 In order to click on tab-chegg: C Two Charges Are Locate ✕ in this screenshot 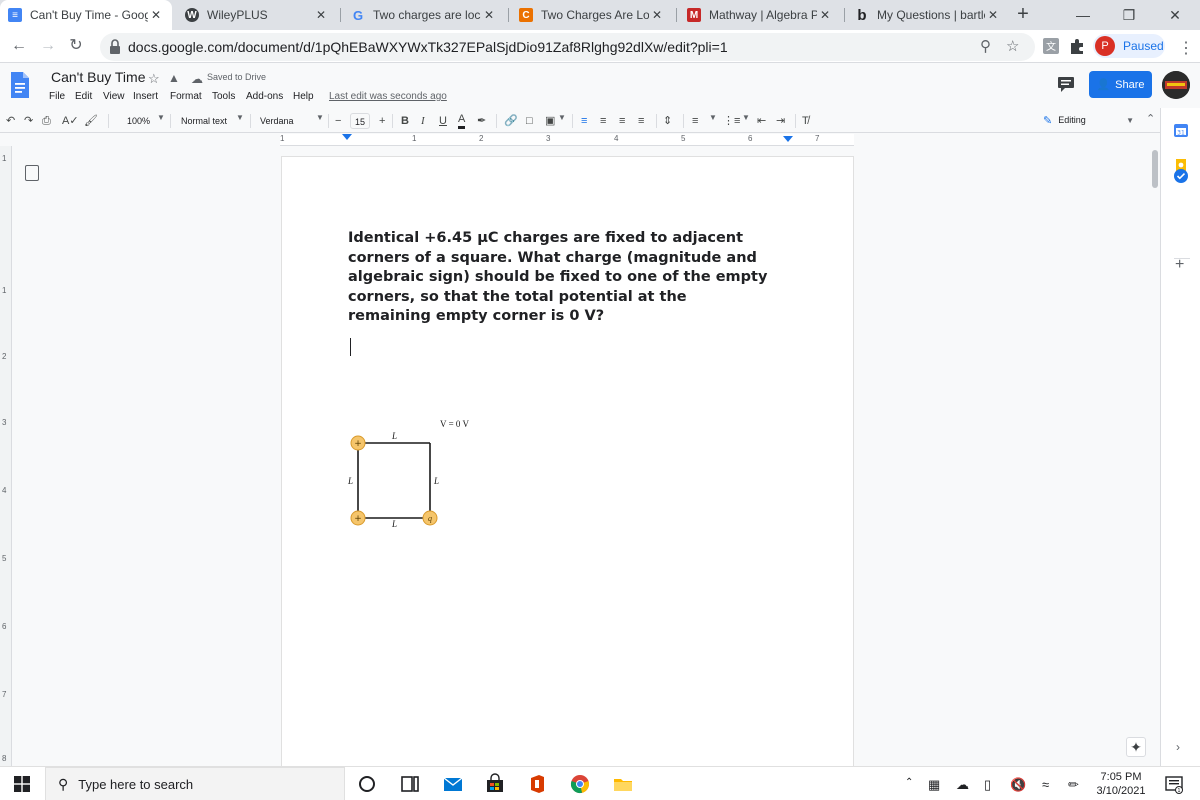, I will do `click(592, 15)`.